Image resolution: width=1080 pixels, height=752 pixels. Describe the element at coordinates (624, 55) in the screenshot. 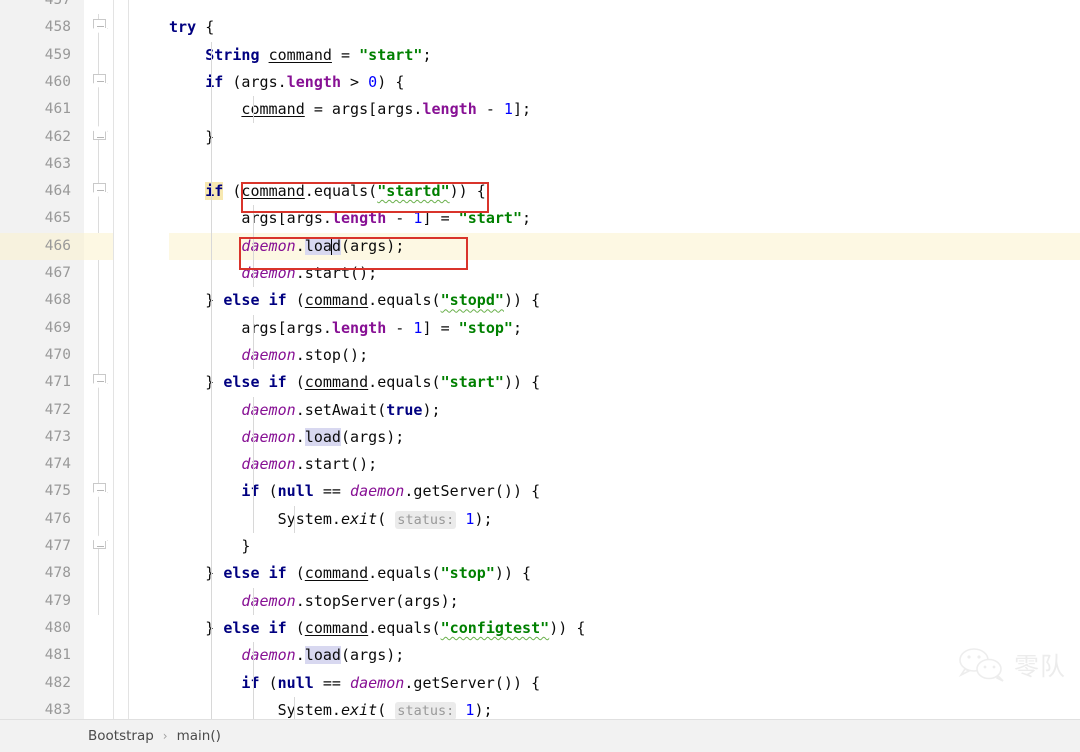

I see `code-text: String command = "start";` at that location.